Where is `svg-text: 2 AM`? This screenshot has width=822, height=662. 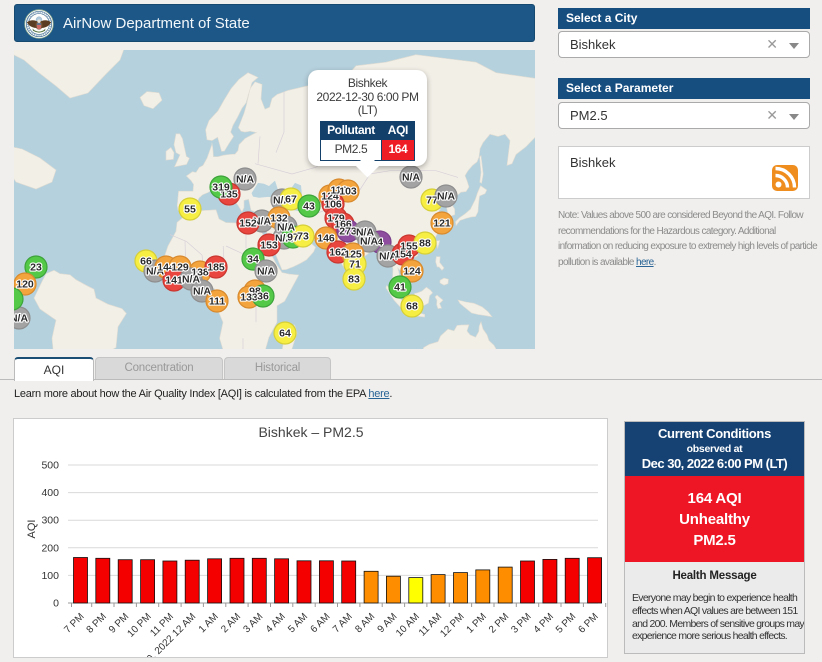 svg-text: 2 AM is located at coordinates (231, 623).